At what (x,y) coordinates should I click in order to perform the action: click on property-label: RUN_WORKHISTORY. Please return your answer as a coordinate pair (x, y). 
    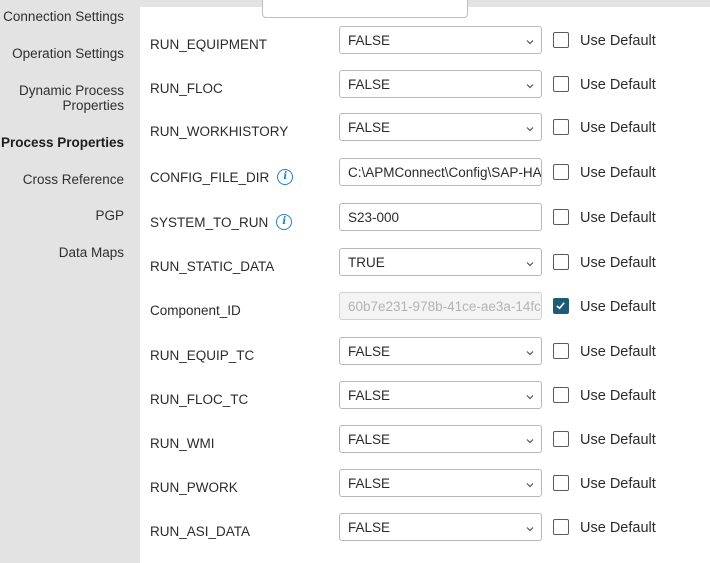
    Looking at the image, I should click on (219, 131).